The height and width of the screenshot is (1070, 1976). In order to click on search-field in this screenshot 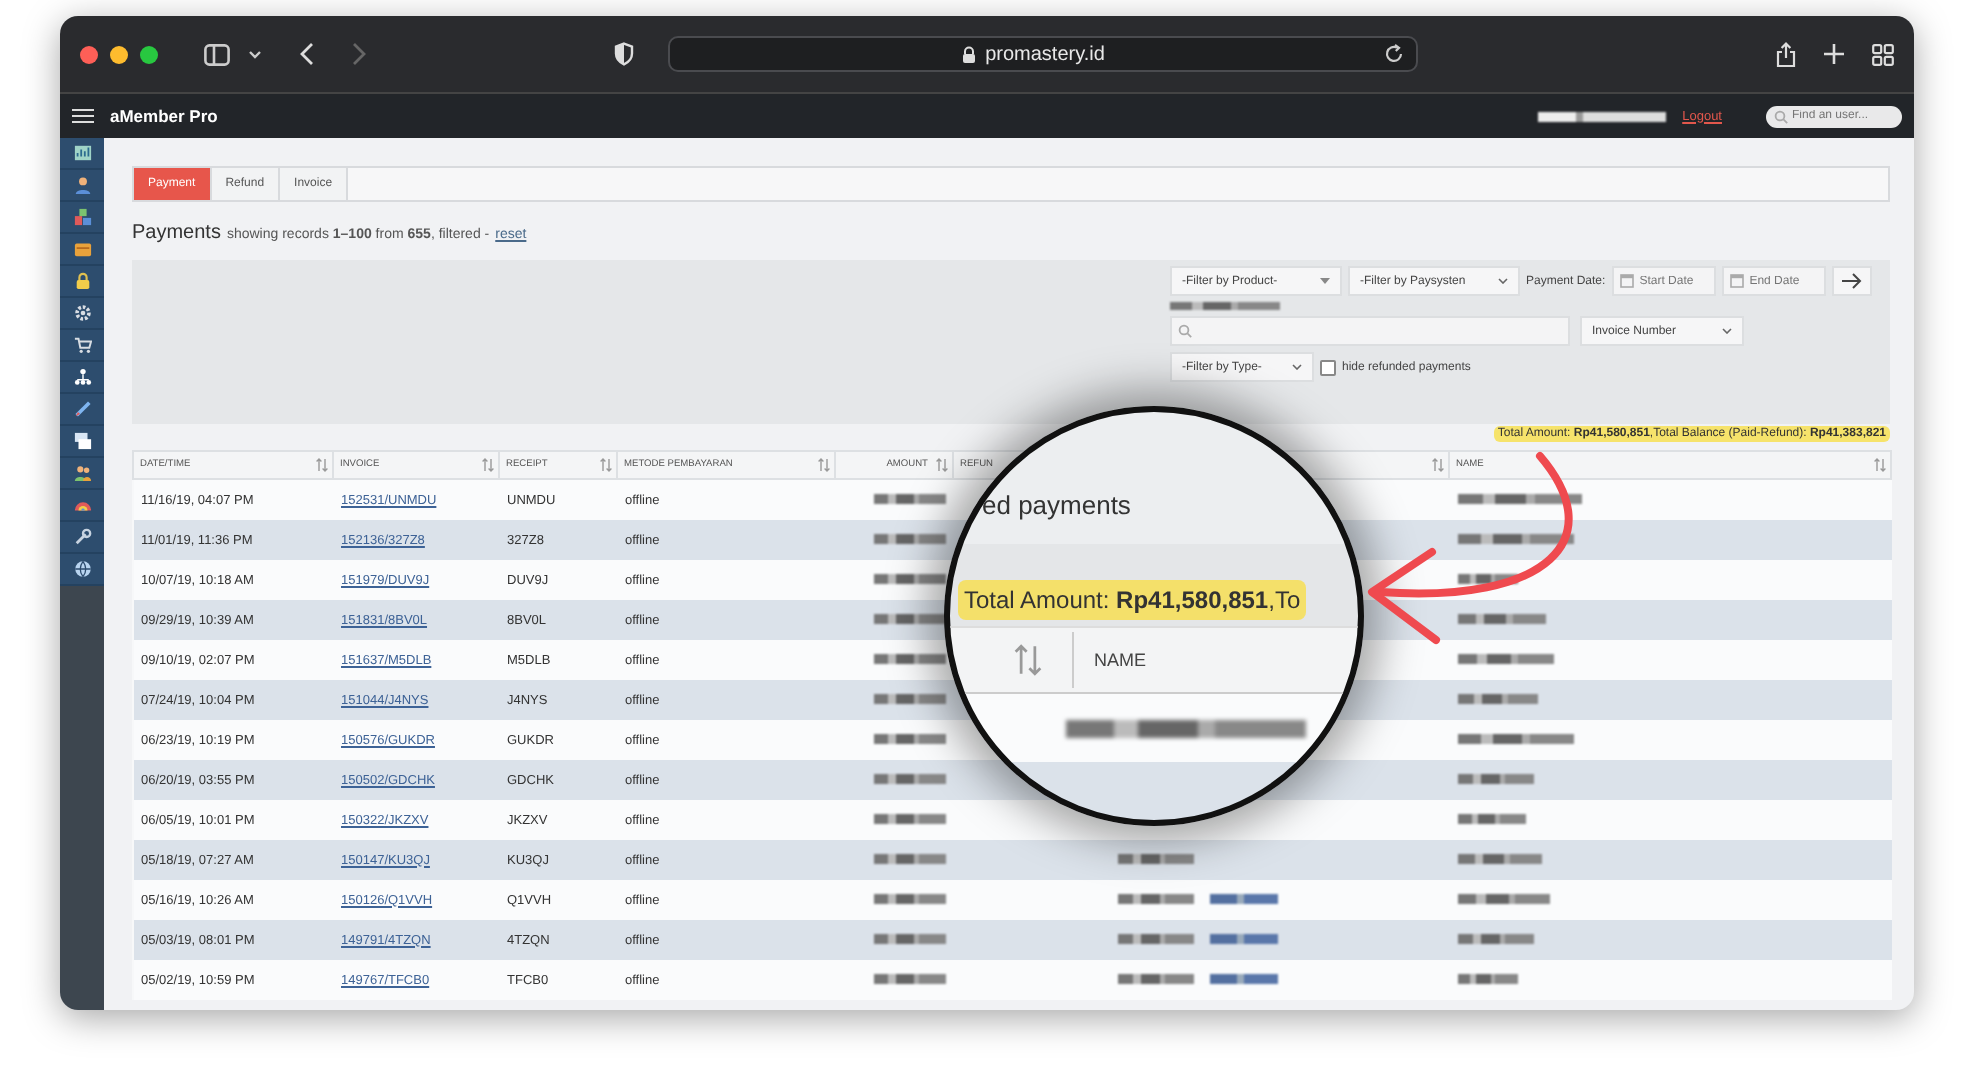, I will do `click(1370, 331)`.